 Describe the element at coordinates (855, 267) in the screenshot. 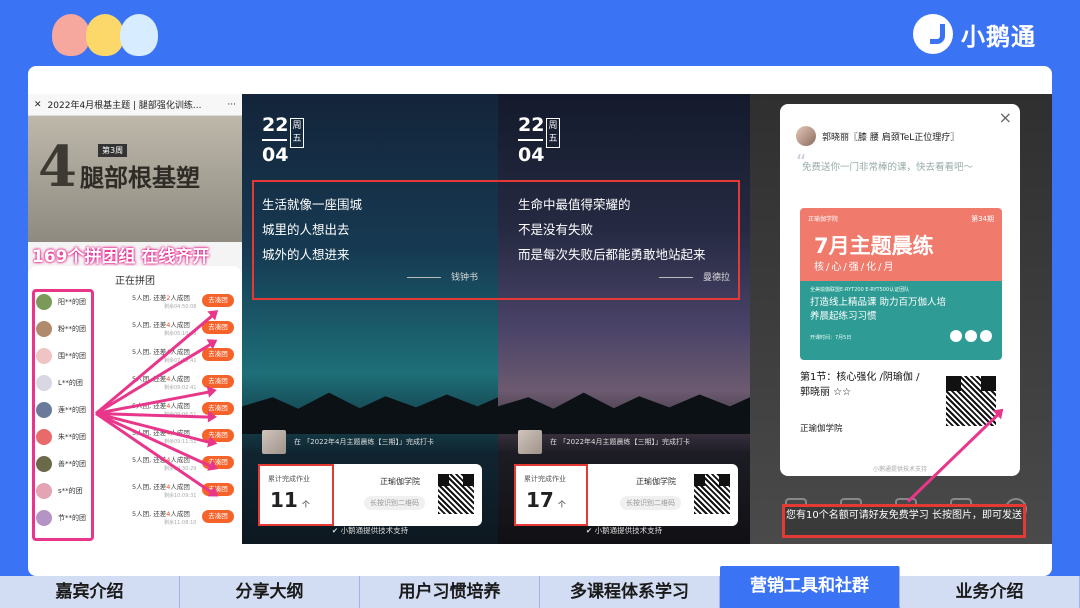

I see `poster-subtitle: 核/心/强/化/月` at that location.